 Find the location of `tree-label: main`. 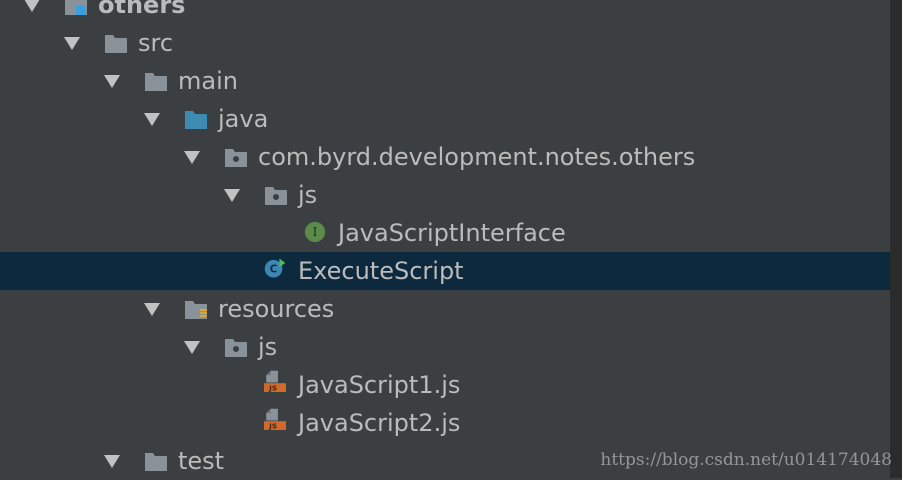

tree-label: main is located at coordinates (208, 81).